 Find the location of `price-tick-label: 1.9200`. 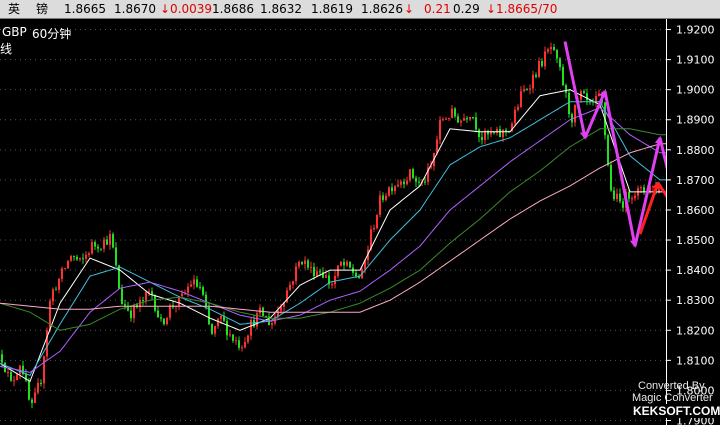

price-tick-label: 1.9200 is located at coordinates (695, 30).